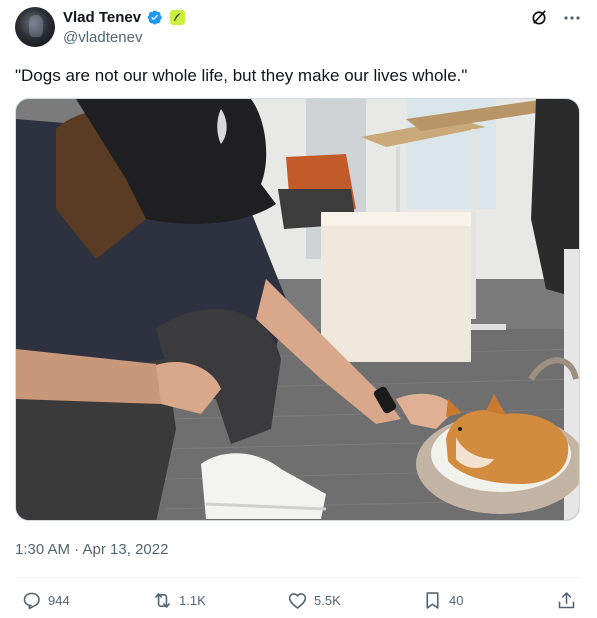  What do you see at coordinates (91, 549) in the screenshot?
I see `tweet-timestamp: 1:30 AM · Apr 13, 2022` at bounding box center [91, 549].